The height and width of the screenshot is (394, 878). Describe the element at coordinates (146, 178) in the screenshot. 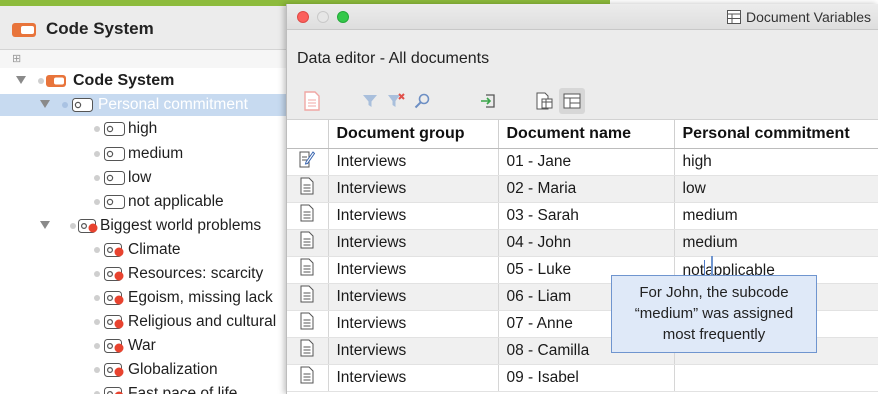

I see `tree-item-low: low` at that location.